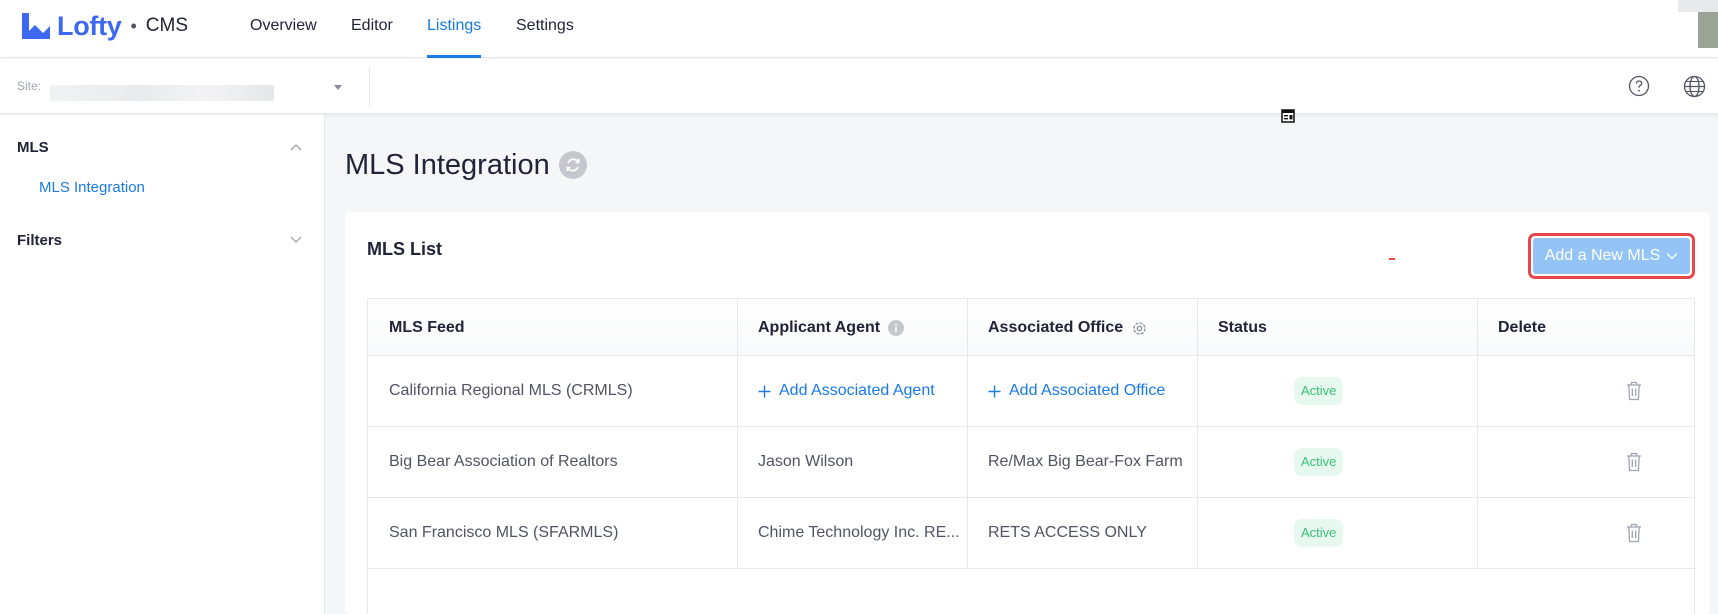 The height and width of the screenshot is (614, 1718). Describe the element at coordinates (338, 87) in the screenshot. I see `caret-down-icon` at that location.